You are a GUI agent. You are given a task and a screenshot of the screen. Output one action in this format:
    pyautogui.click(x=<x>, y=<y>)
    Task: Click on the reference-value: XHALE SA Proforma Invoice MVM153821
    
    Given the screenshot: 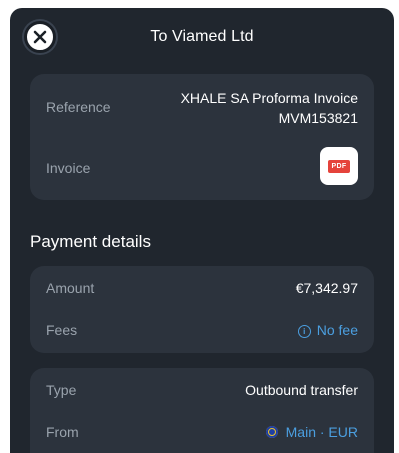 What is the action you would take?
    pyautogui.click(x=269, y=108)
    